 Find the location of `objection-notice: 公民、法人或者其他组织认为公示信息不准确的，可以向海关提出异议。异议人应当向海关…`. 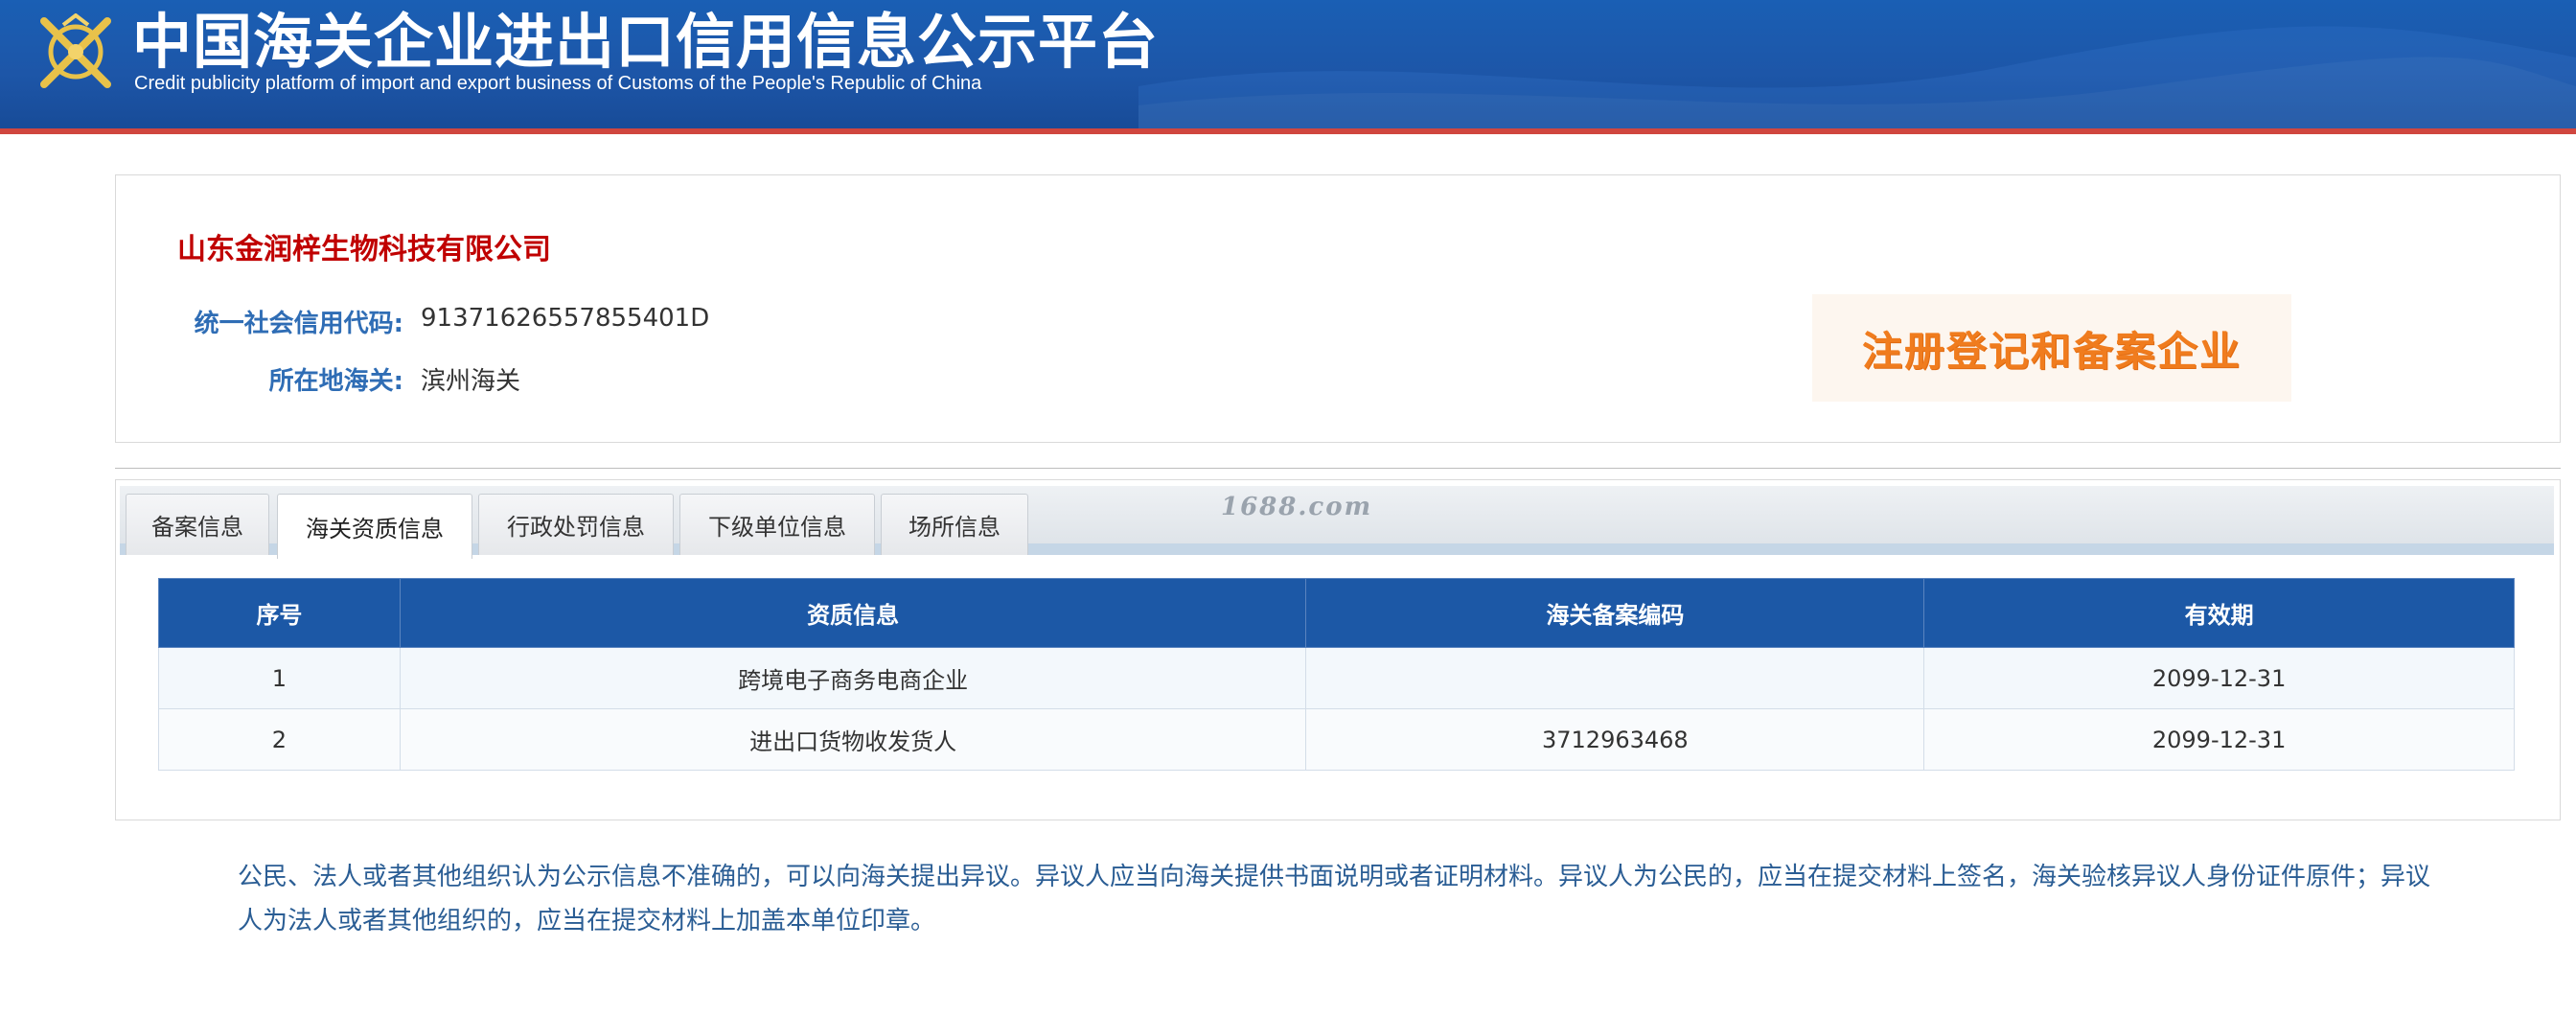

objection-notice: 公民、法人或者其他组织认为公示信息不准确的，可以向海关提出异议。异议人应当向海关… is located at coordinates (1334, 899).